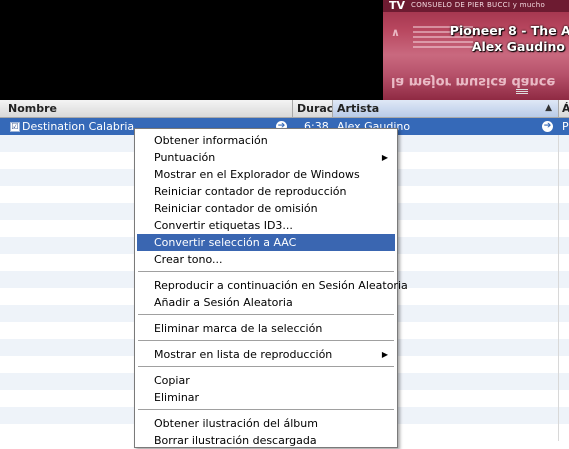 This screenshot has height=449, width=569. What do you see at coordinates (266, 397) in the screenshot?
I see `menu-item-delete: Eliminar` at bounding box center [266, 397].